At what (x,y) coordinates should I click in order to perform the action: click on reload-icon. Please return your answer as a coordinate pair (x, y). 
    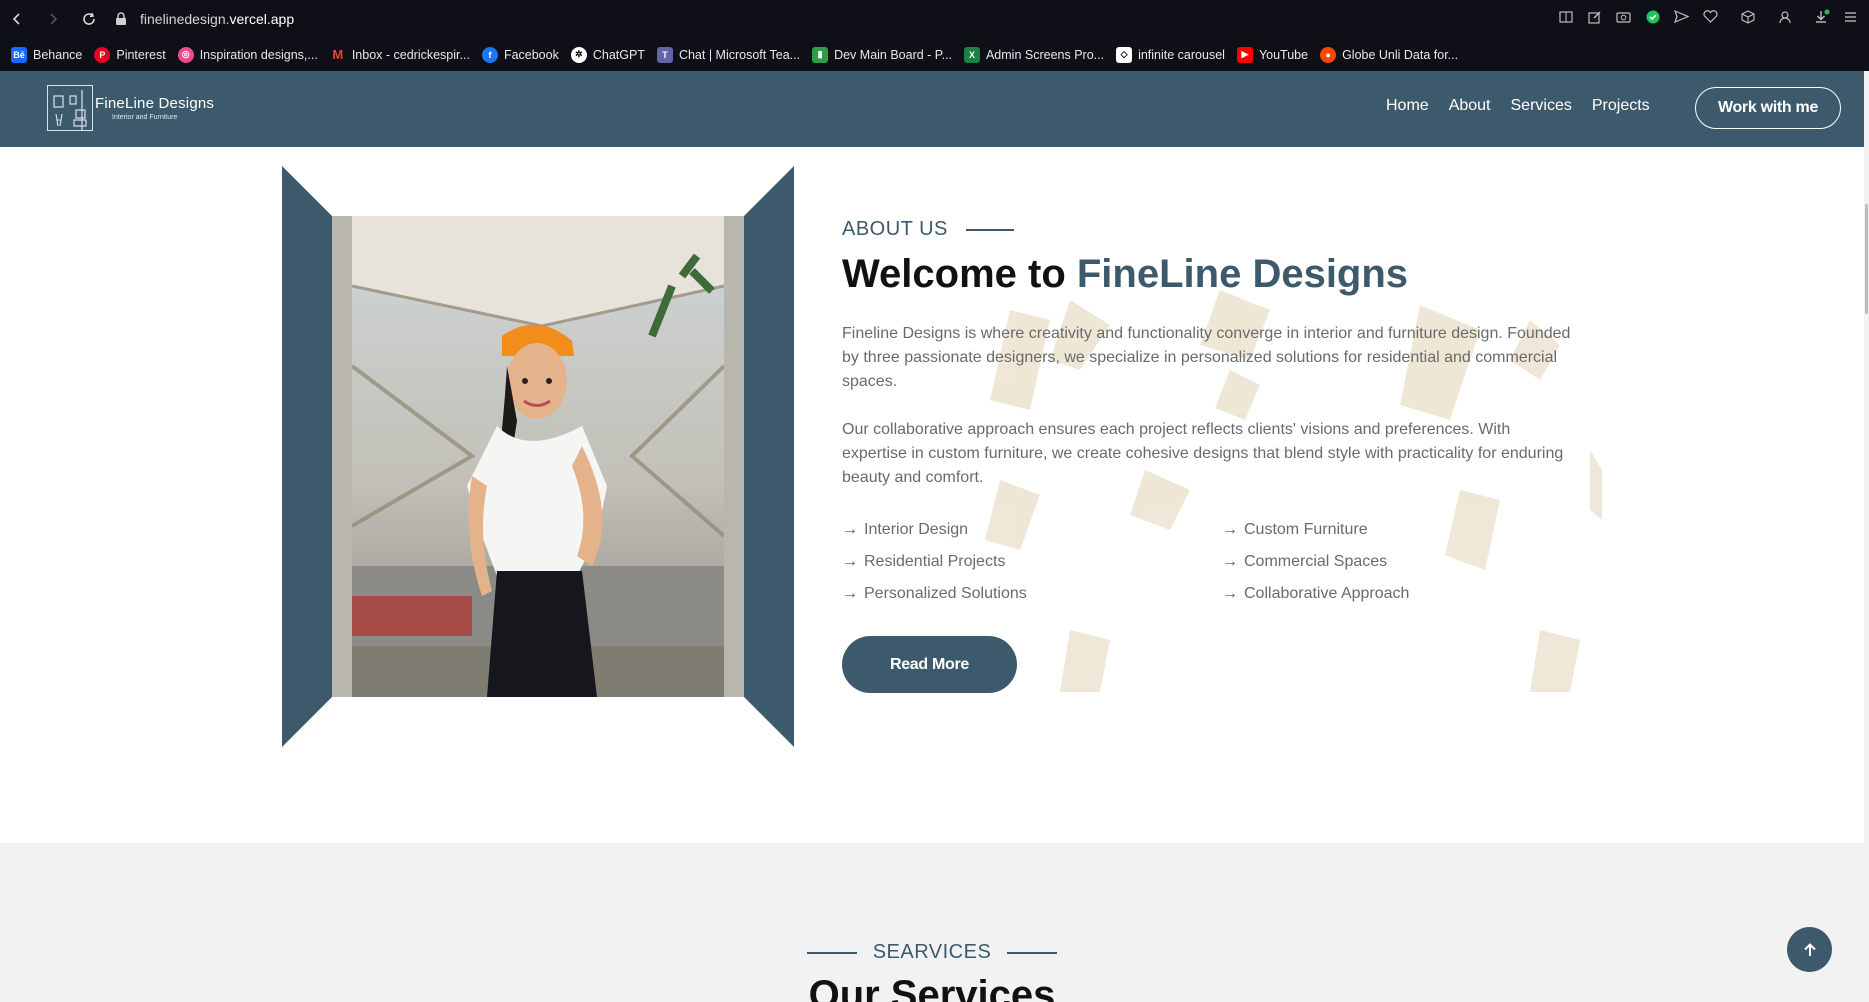
    Looking at the image, I should click on (89, 19).